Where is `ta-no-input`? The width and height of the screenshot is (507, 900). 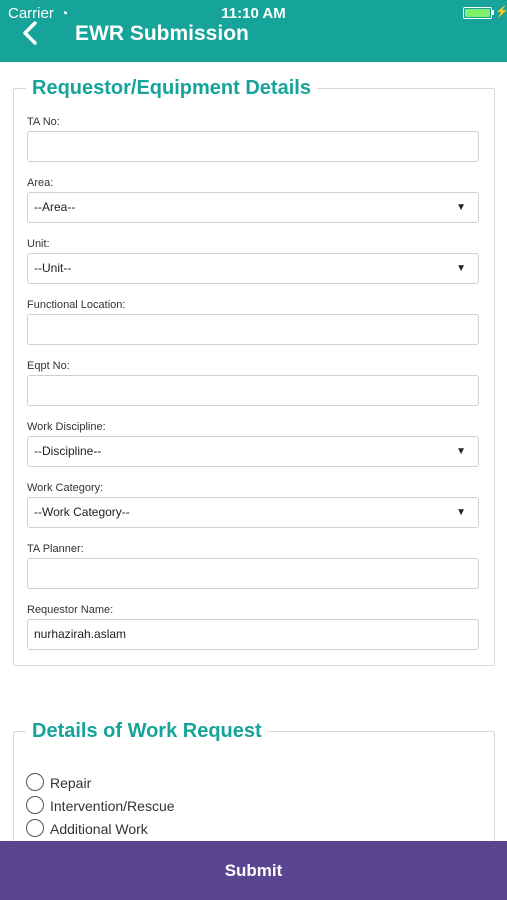
ta-no-input is located at coordinates (253, 146).